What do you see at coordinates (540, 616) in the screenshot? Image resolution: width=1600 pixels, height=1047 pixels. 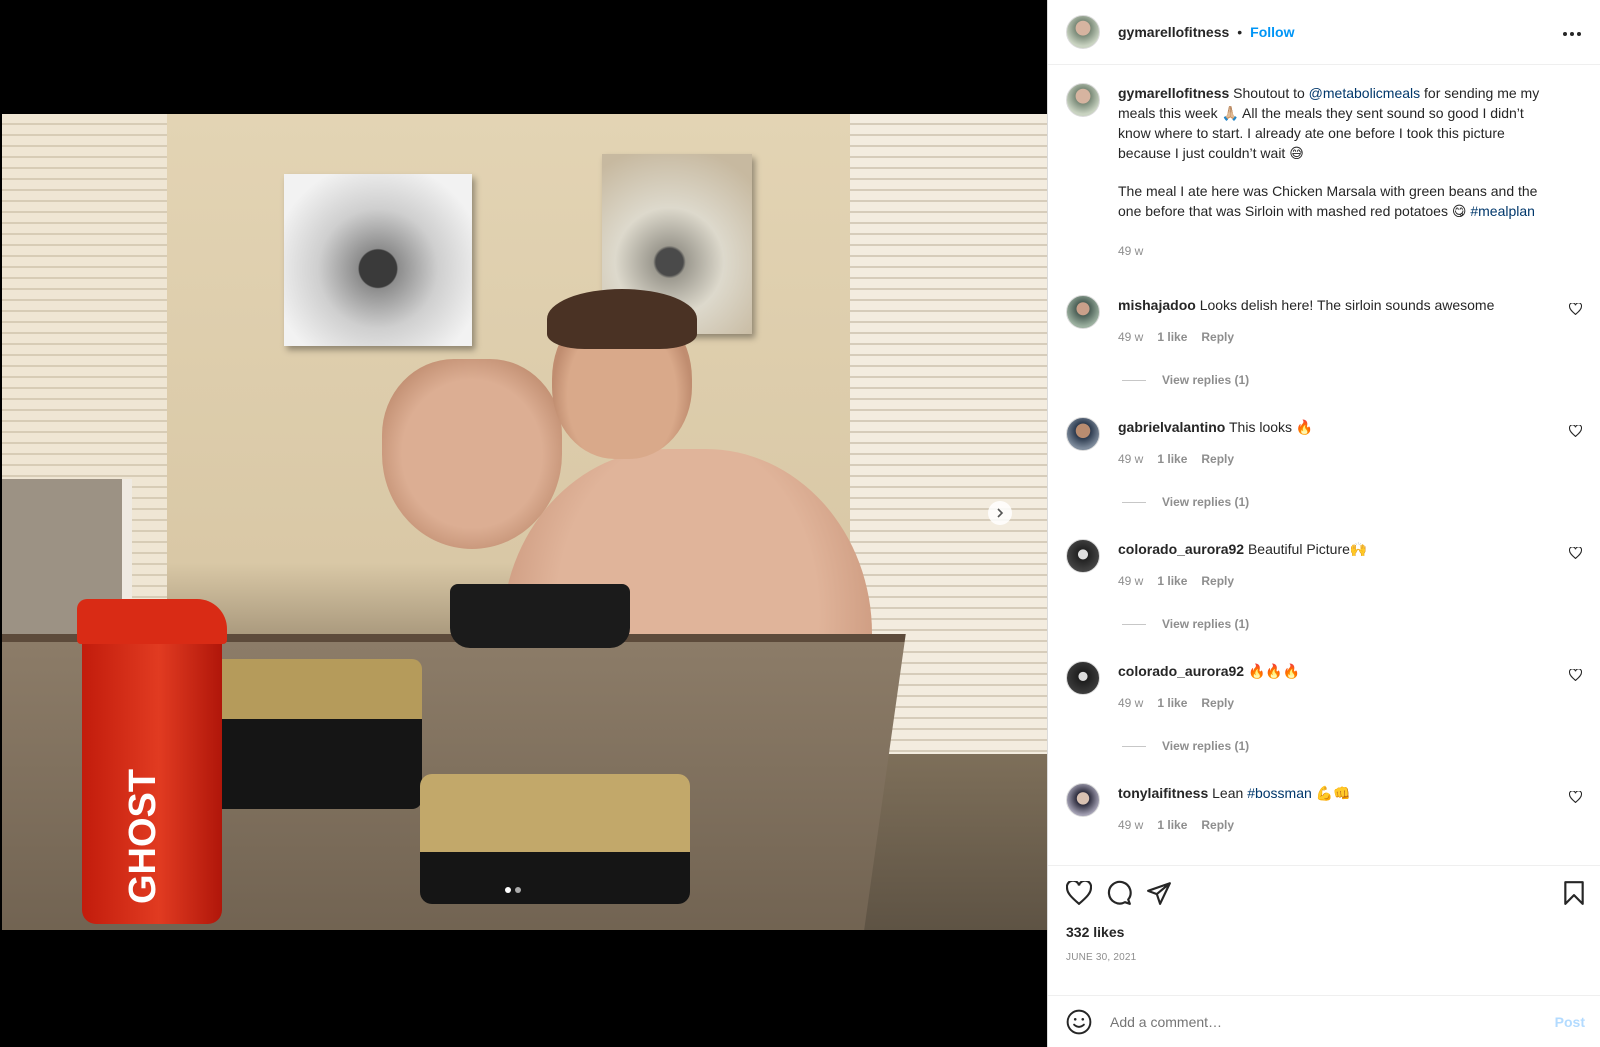 I see `meal-tray-held` at bounding box center [540, 616].